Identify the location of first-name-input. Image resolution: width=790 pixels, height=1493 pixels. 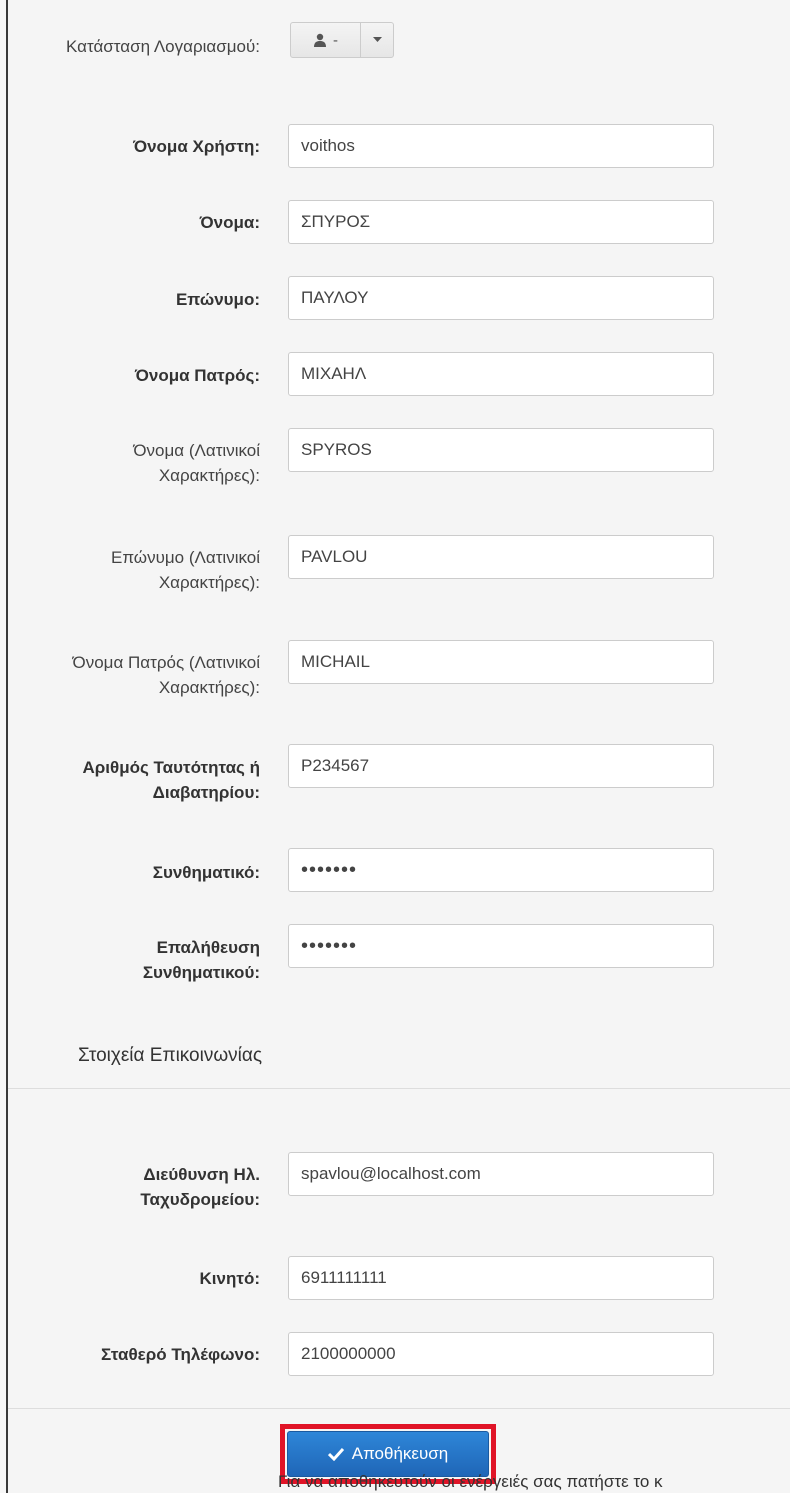
(501, 222).